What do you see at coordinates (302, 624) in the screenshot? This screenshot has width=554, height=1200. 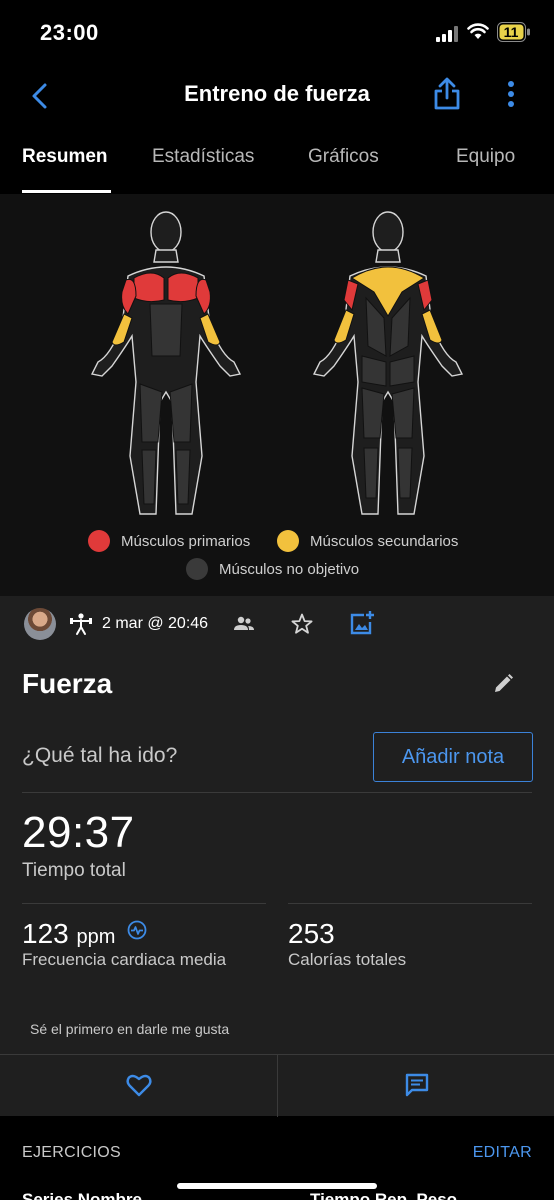 I see `star-icon` at bounding box center [302, 624].